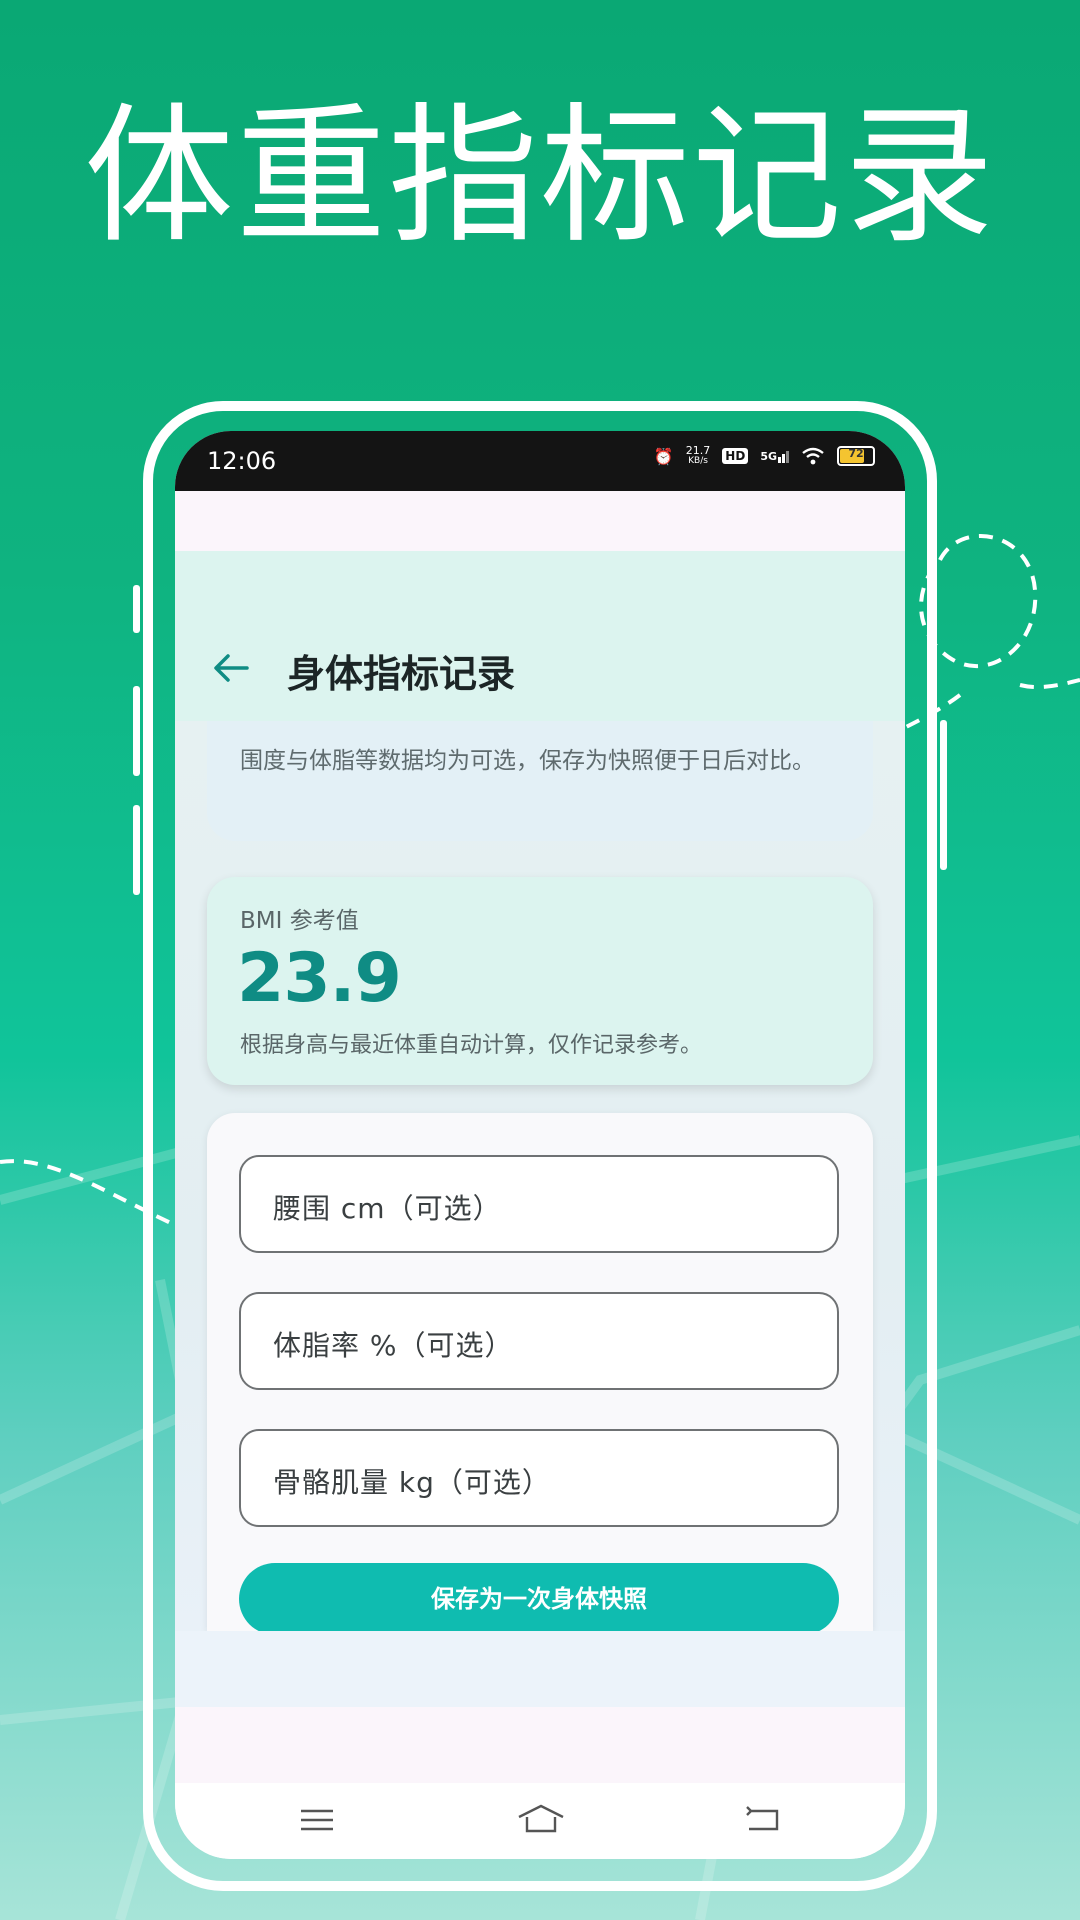 This screenshot has height=1920, width=1080. I want to click on status-icons: ⏰ 21.7 KB/s HD 5G 72, so click(764, 456).